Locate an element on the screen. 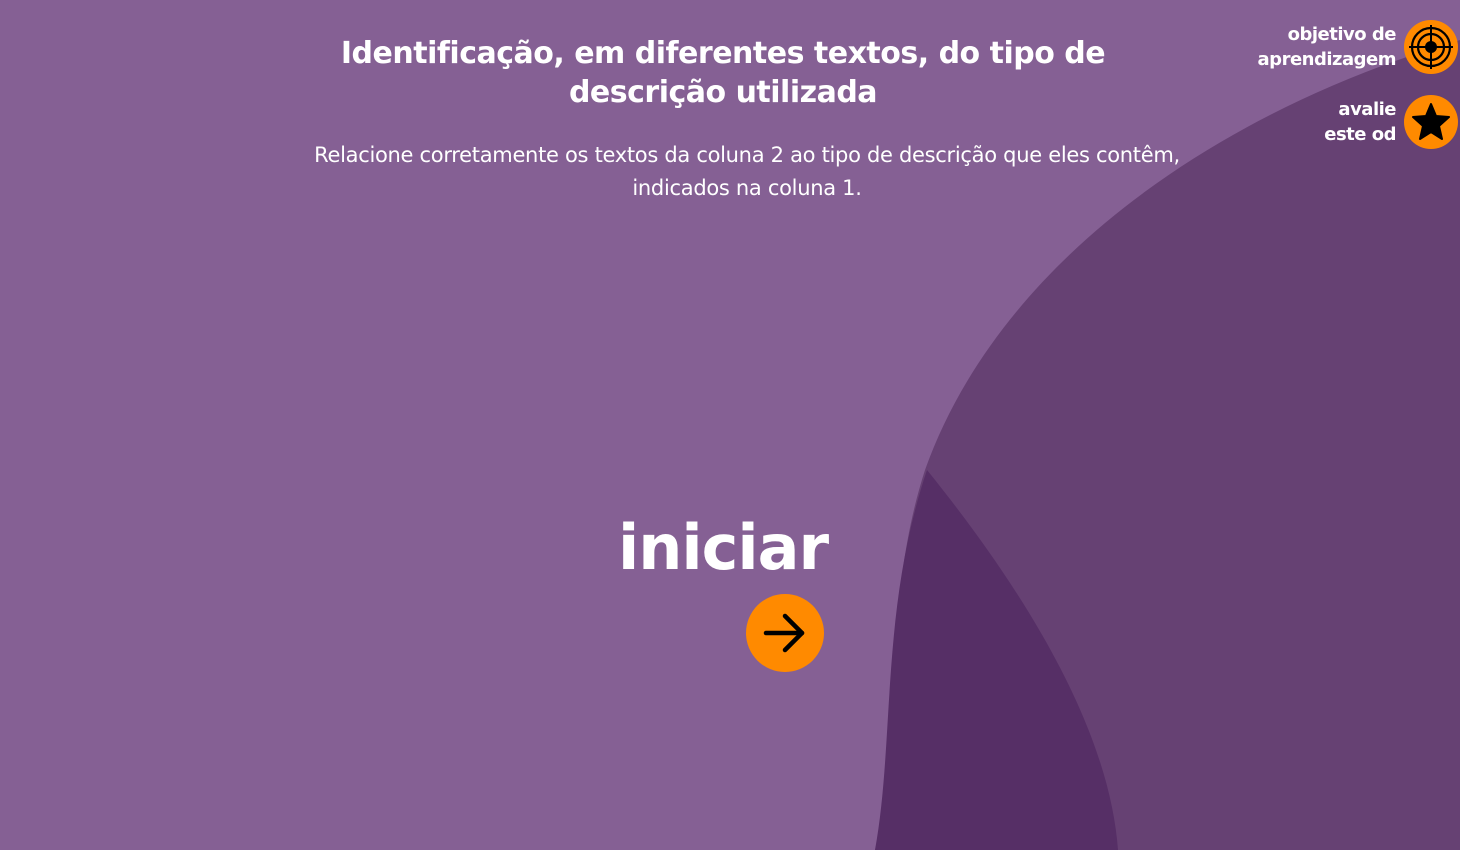 The image size is (1460, 850). arrow-right-icon is located at coordinates (784, 633).